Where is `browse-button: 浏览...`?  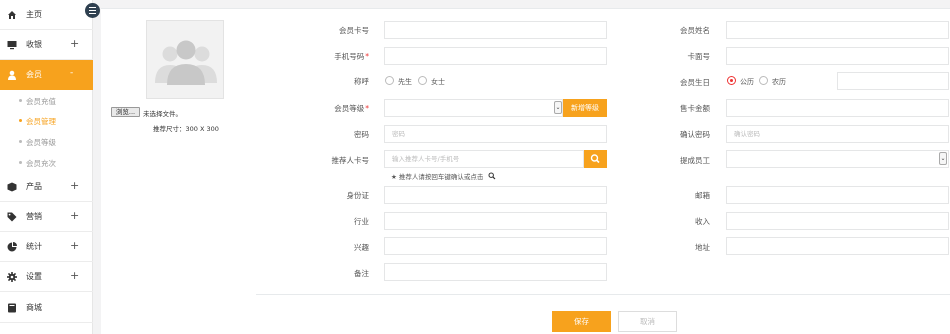 browse-button: 浏览... is located at coordinates (125, 112).